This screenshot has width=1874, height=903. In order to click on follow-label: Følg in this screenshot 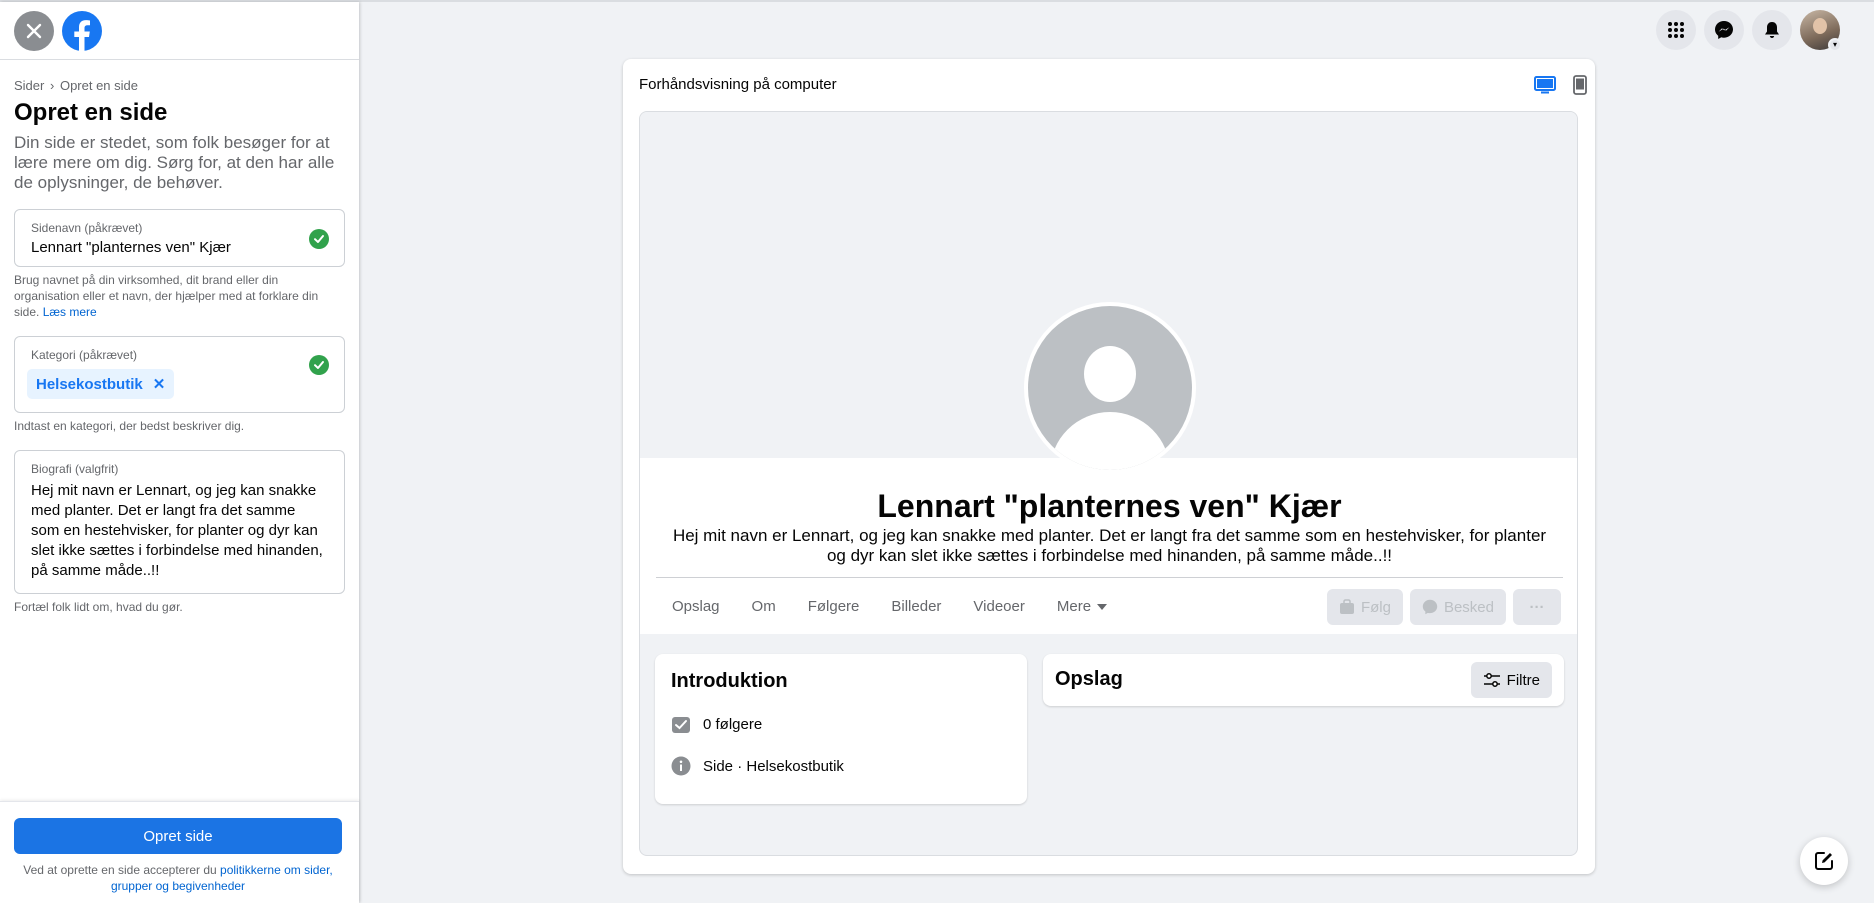, I will do `click(1375, 607)`.